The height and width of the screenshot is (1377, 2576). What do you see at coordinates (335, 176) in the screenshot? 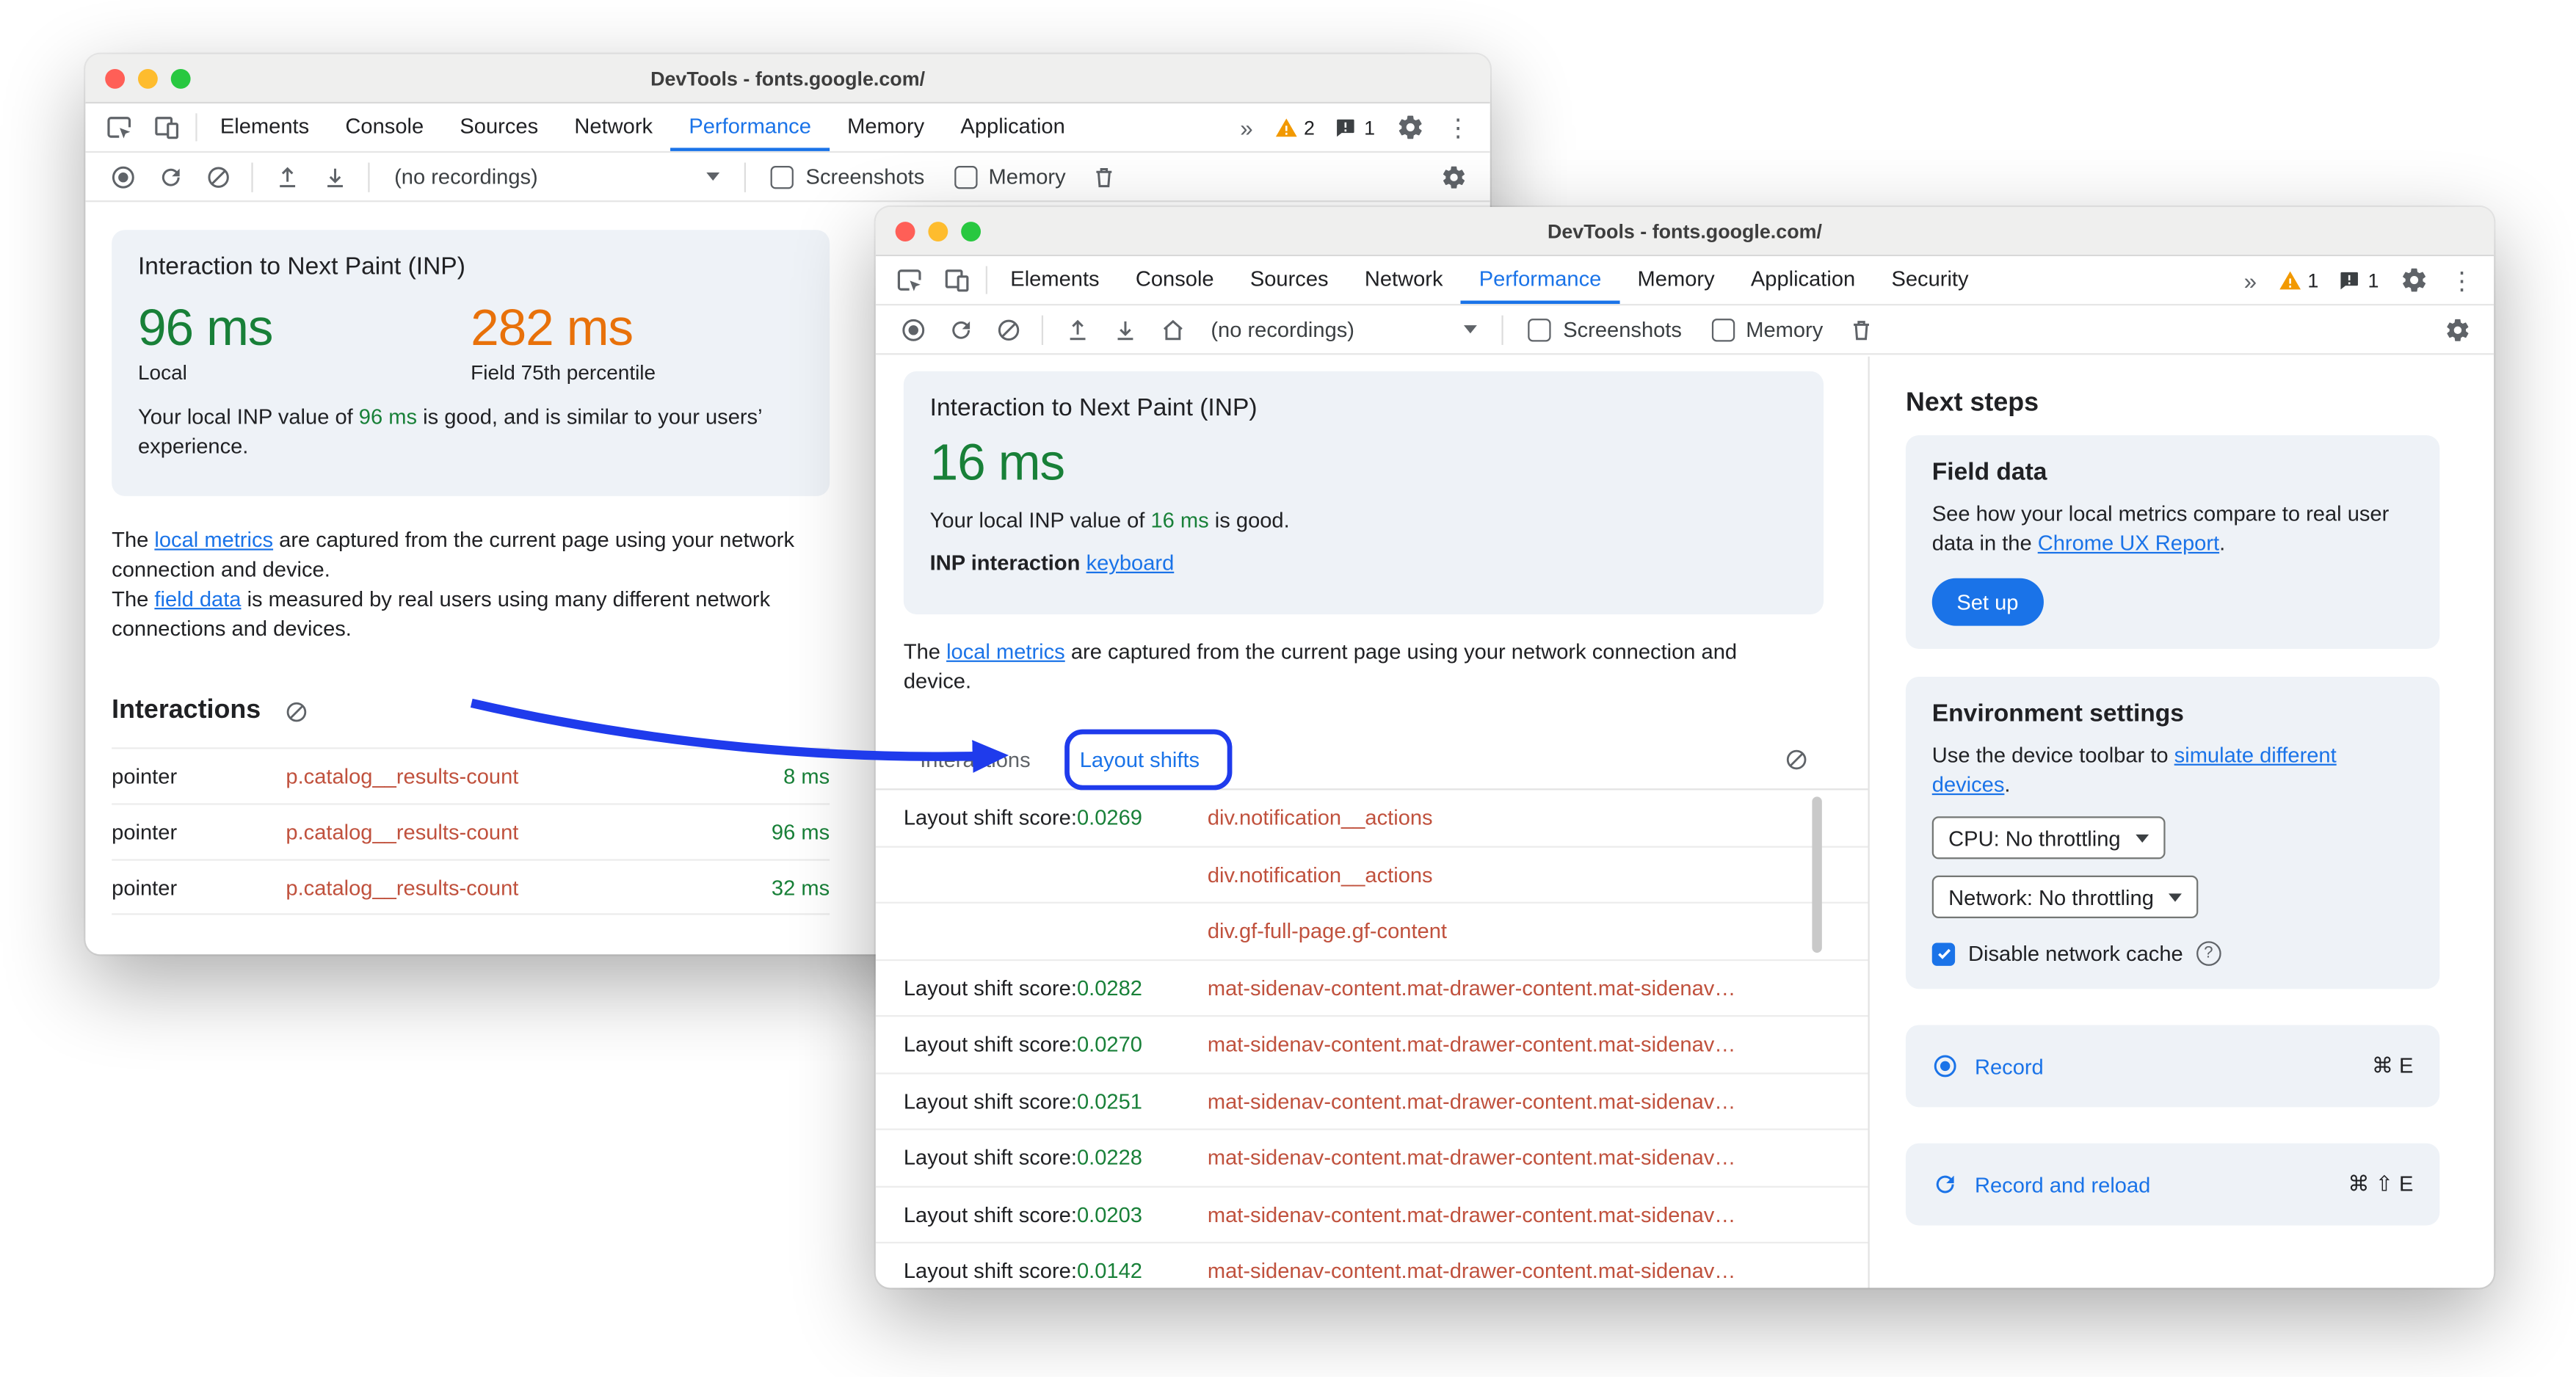
I see `download-profile-icon` at bounding box center [335, 176].